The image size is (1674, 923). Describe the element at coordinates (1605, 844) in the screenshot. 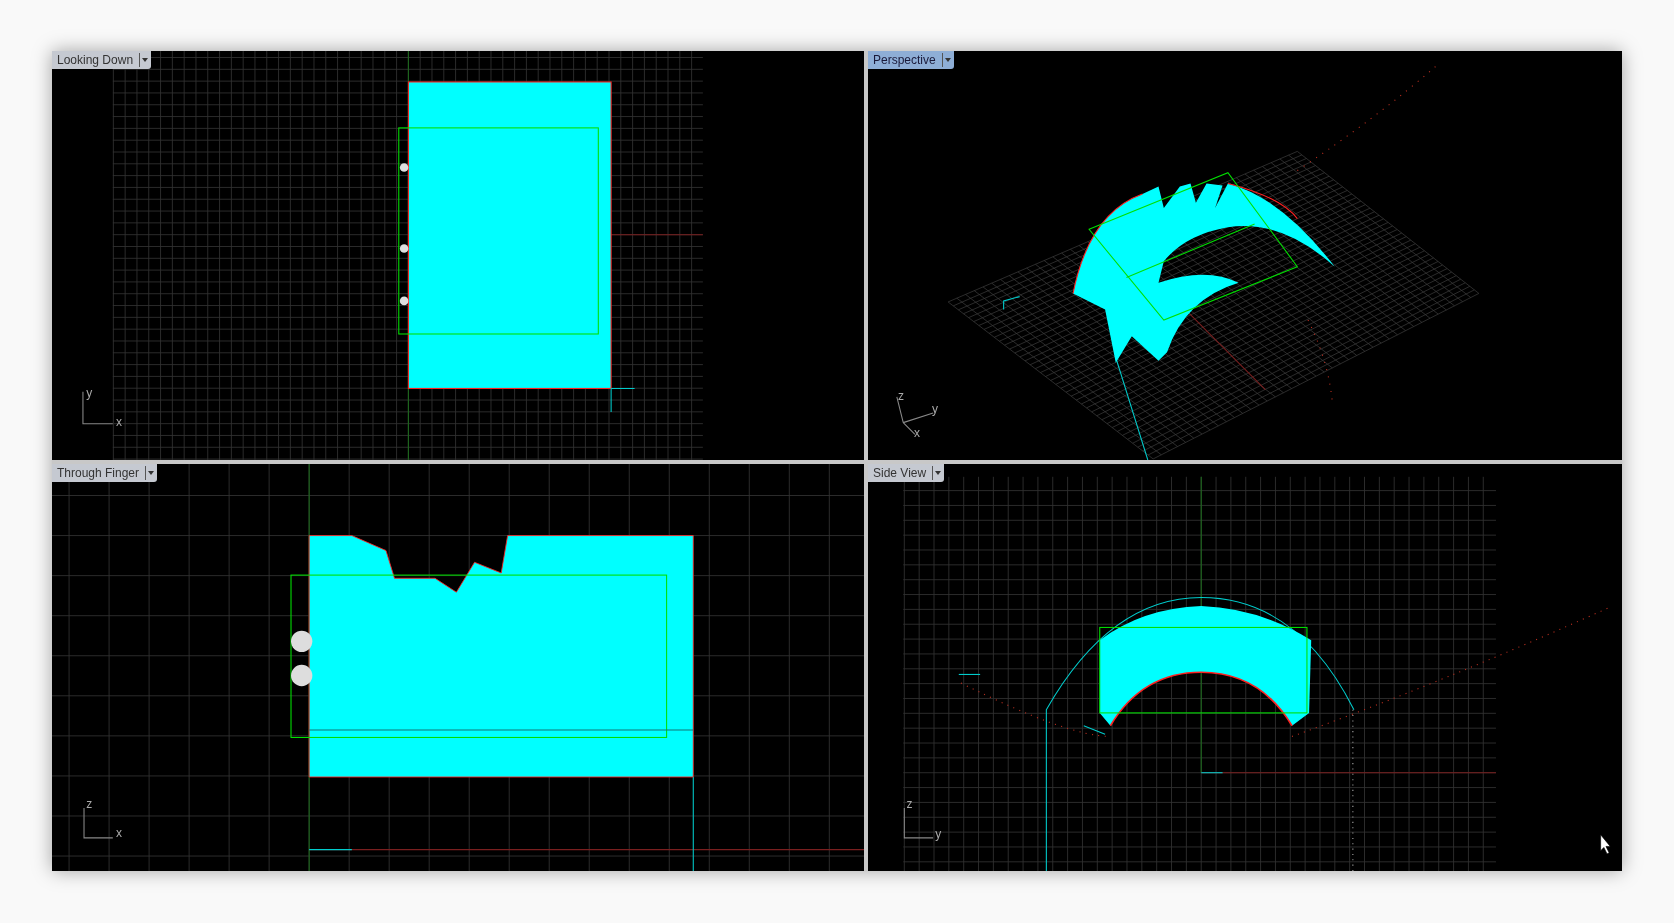

I see `cursor-icon` at that location.